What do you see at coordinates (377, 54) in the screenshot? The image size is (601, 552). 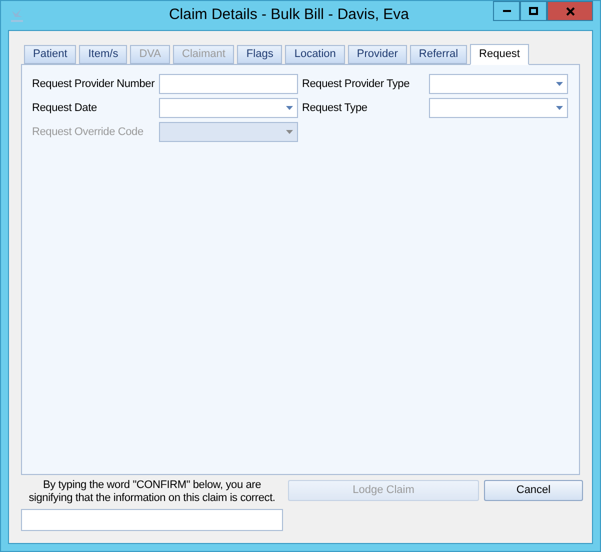 I see `tab: Provider` at bounding box center [377, 54].